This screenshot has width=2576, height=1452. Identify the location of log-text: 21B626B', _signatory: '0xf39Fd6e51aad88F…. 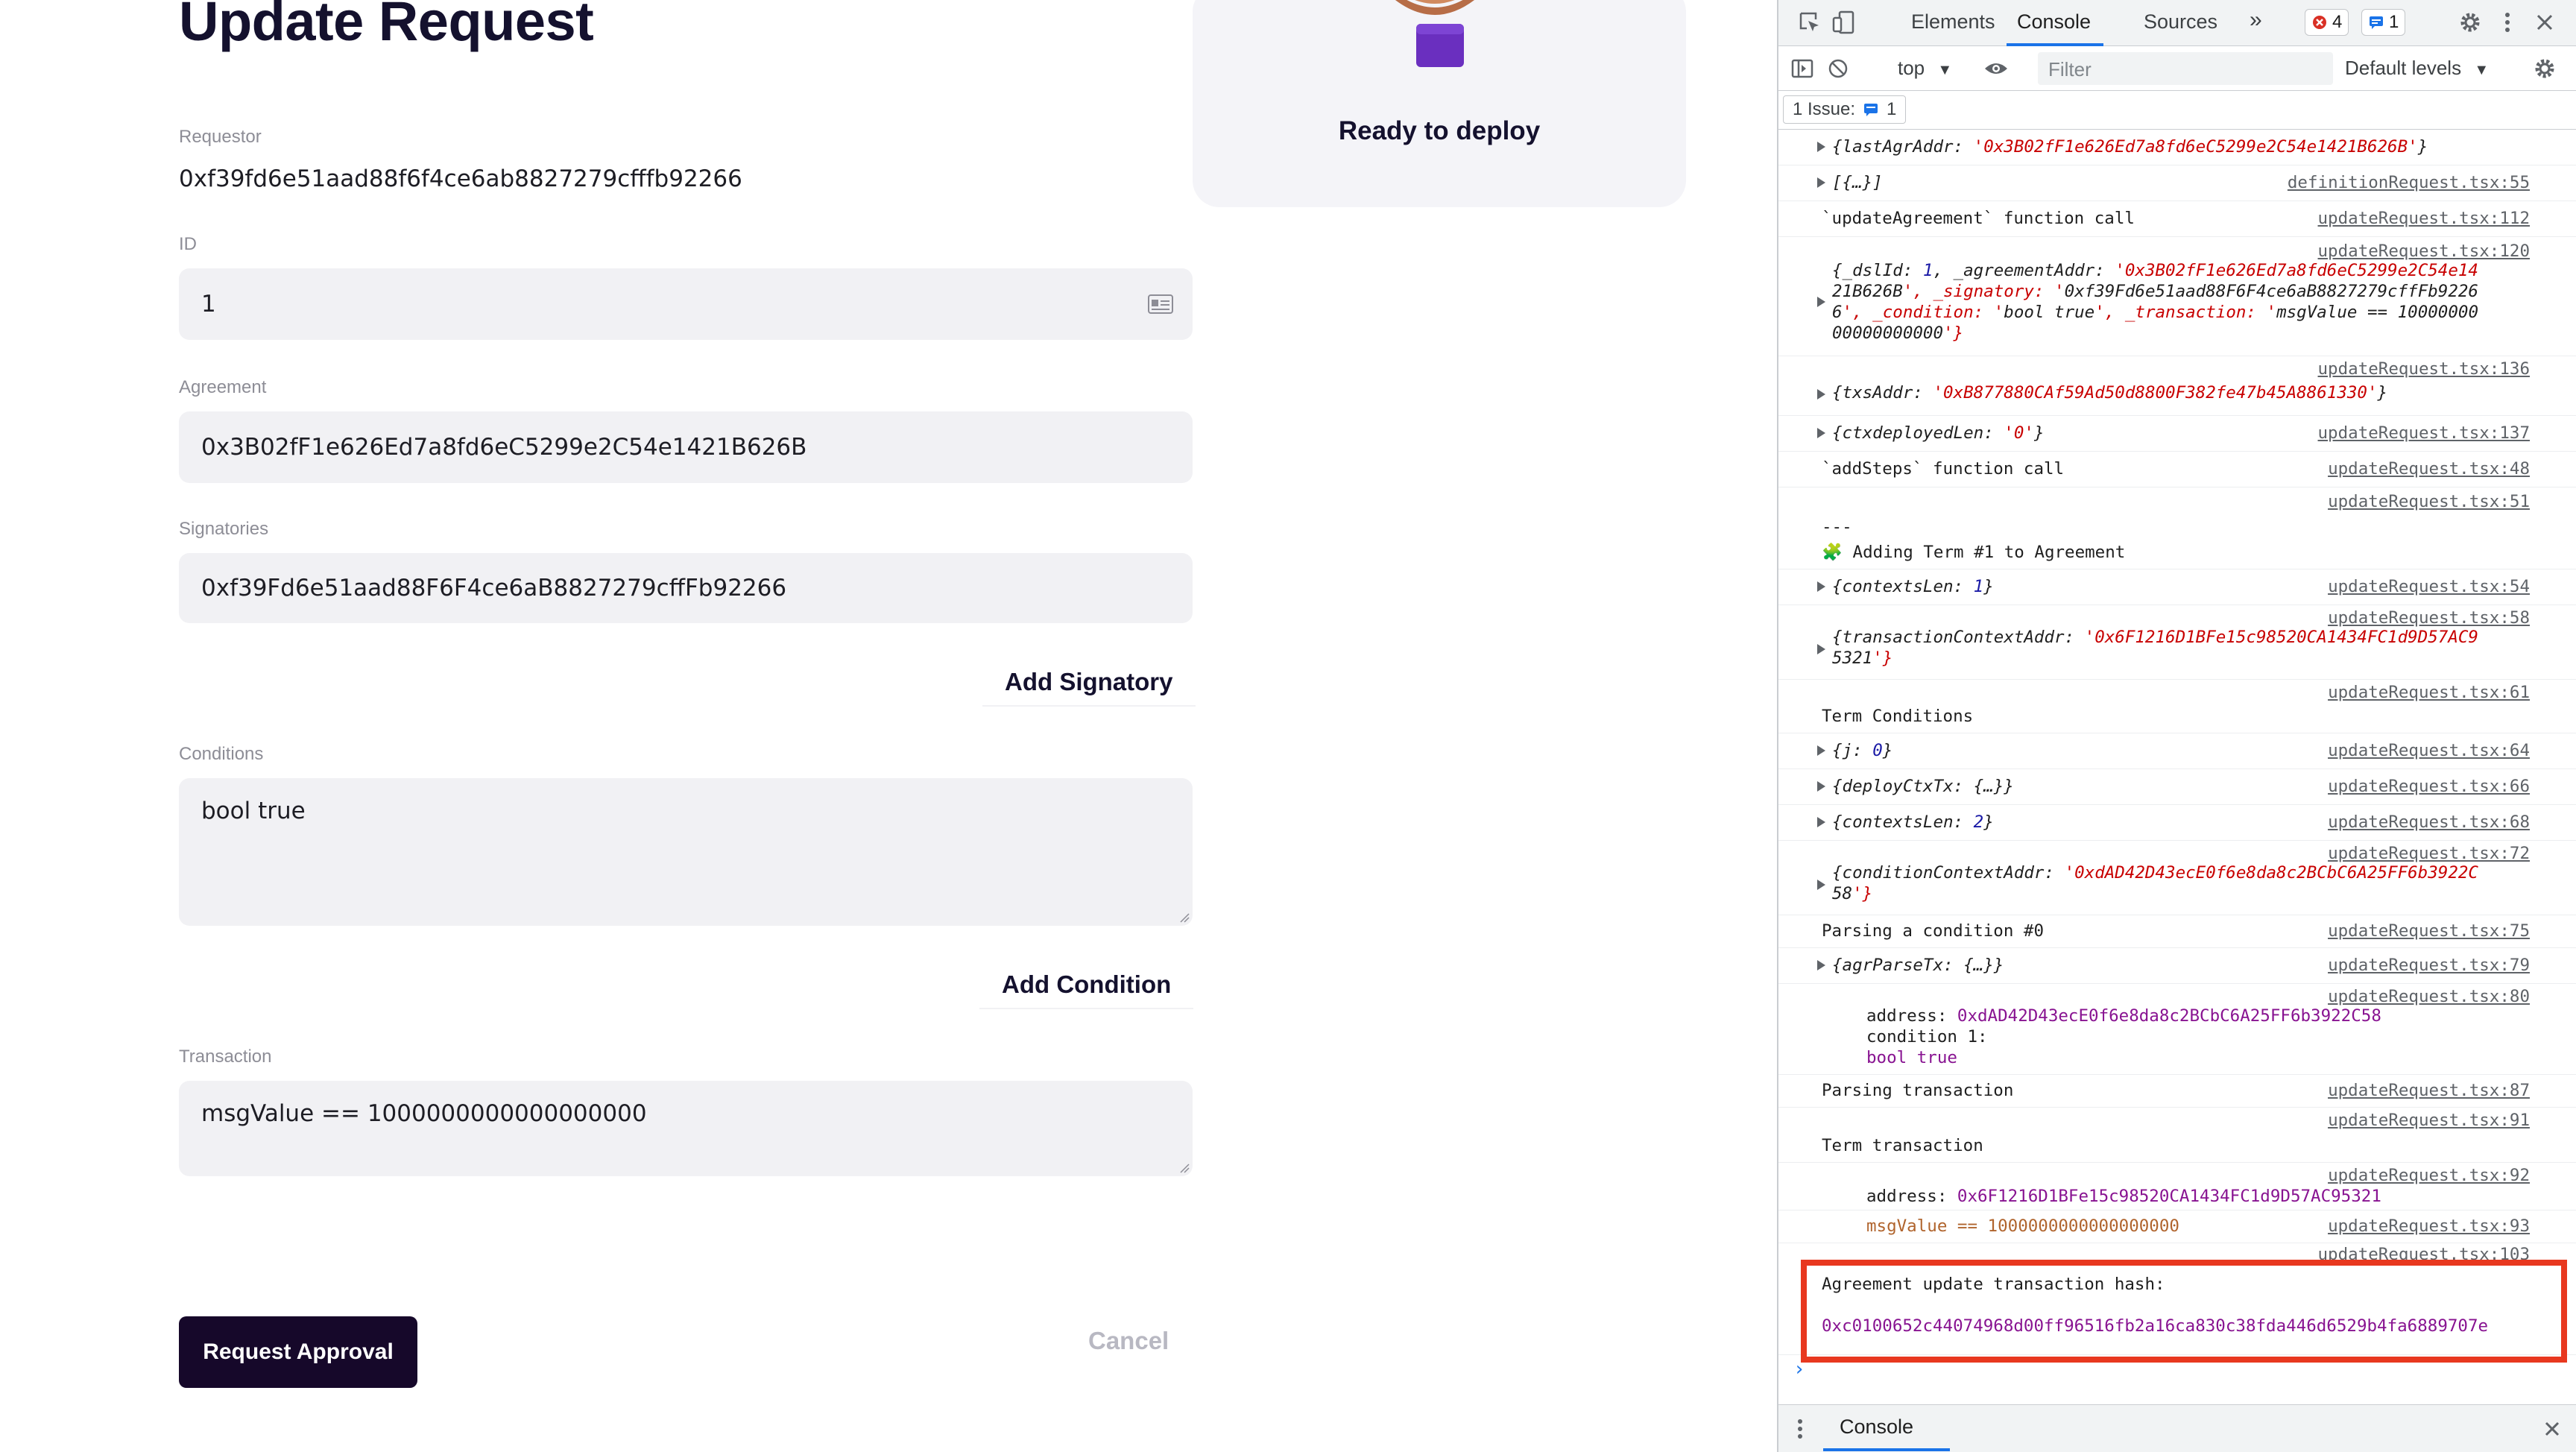
(2155, 291).